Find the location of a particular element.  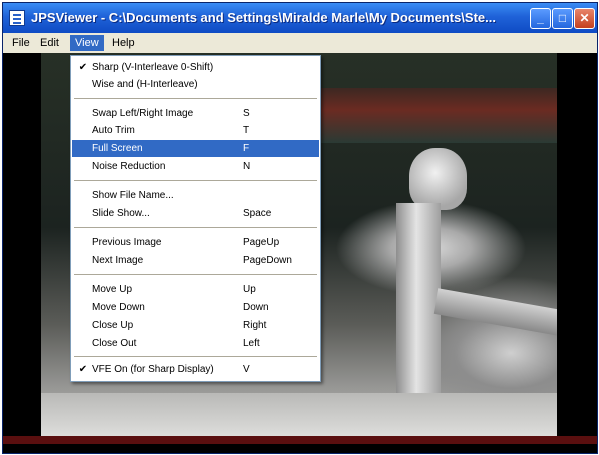

menu-item-sharp: ✔ Sharp (V-Interleave 0-Shift) is located at coordinates (195, 67).